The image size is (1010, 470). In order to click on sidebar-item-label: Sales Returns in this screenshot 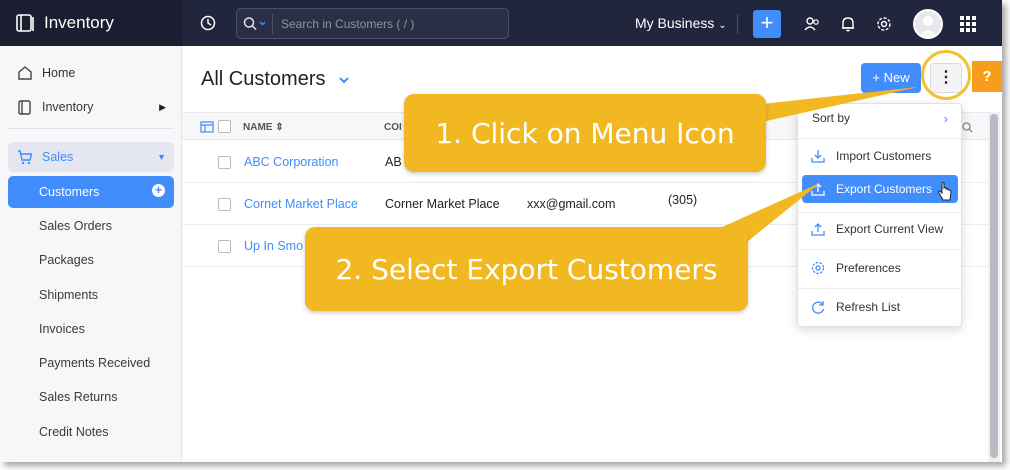, I will do `click(78, 397)`.